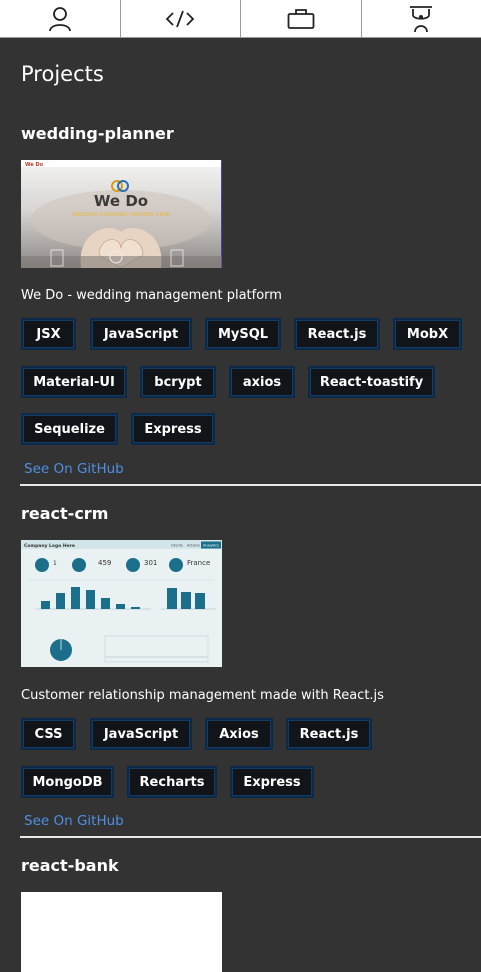 The image size is (481, 972). What do you see at coordinates (49, 546) in the screenshot?
I see `svg-text: Company Logo Here` at bounding box center [49, 546].